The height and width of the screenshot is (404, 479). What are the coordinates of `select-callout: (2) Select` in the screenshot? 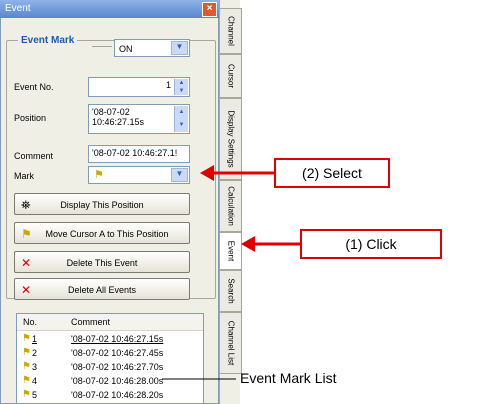 It's located at (332, 173).